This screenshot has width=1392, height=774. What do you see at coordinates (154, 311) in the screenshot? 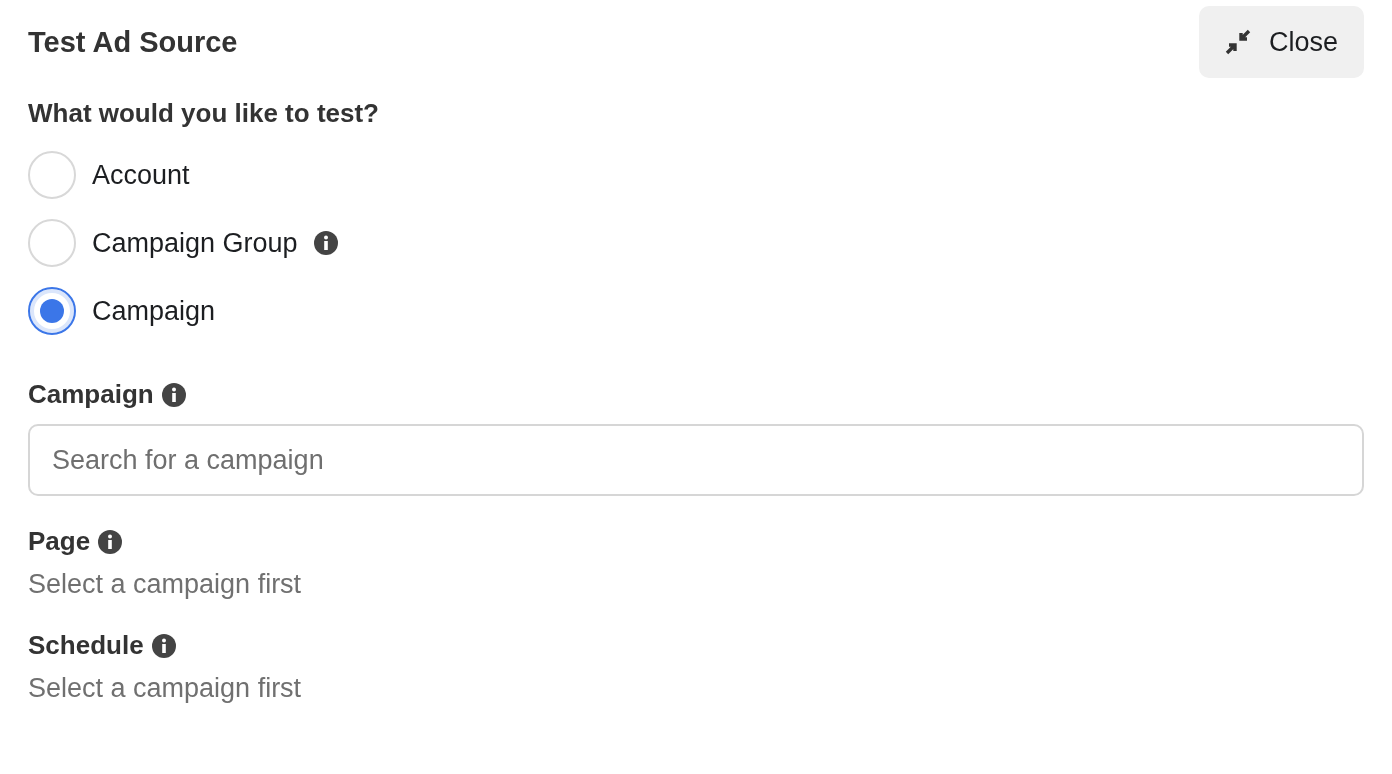
I see `option-label: Campaign` at bounding box center [154, 311].